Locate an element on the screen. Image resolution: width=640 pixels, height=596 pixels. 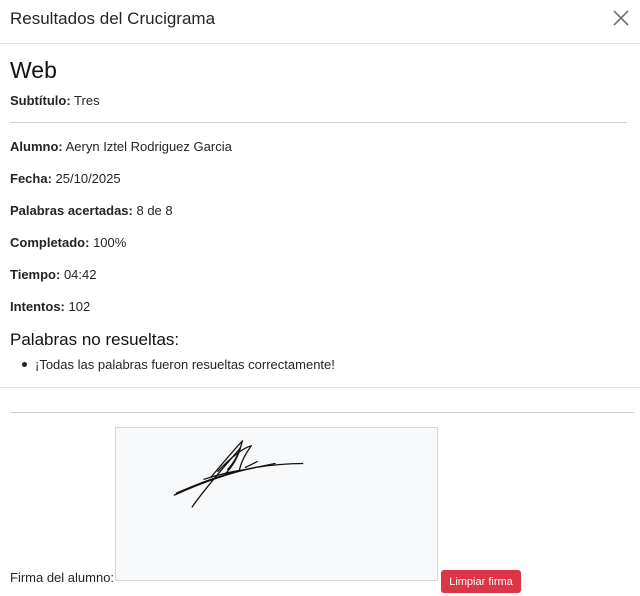
subtitle-label: Subtítulo: is located at coordinates (40, 100).